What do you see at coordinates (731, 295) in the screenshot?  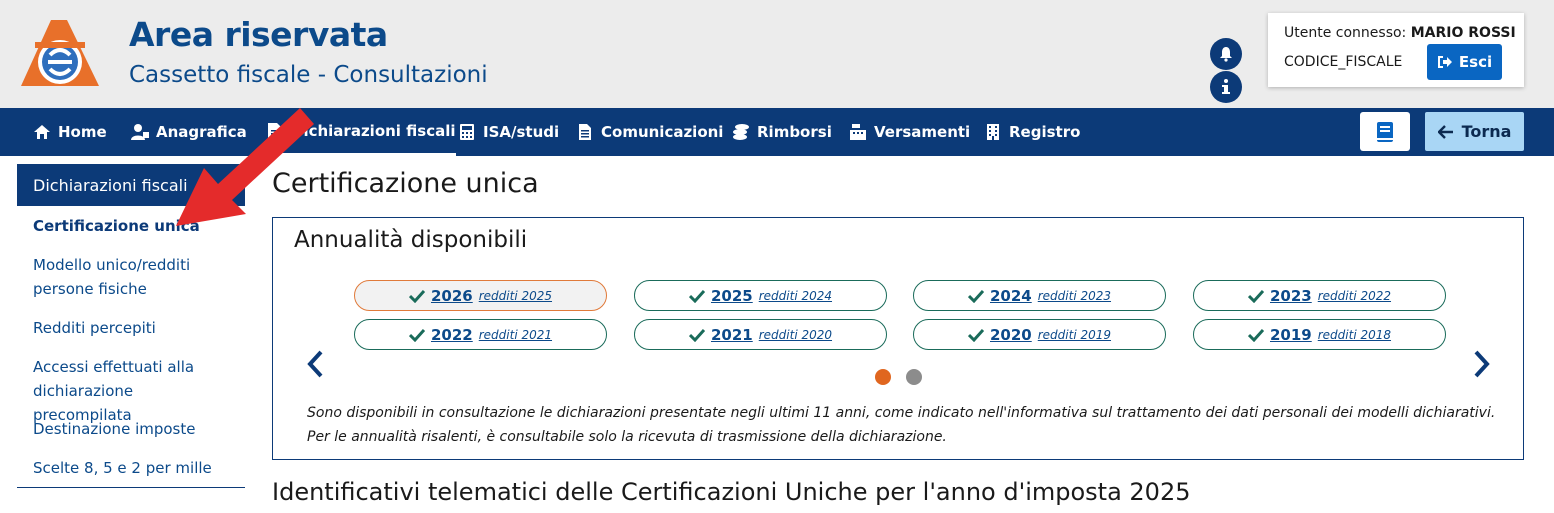 I see `year-label: 2025` at bounding box center [731, 295].